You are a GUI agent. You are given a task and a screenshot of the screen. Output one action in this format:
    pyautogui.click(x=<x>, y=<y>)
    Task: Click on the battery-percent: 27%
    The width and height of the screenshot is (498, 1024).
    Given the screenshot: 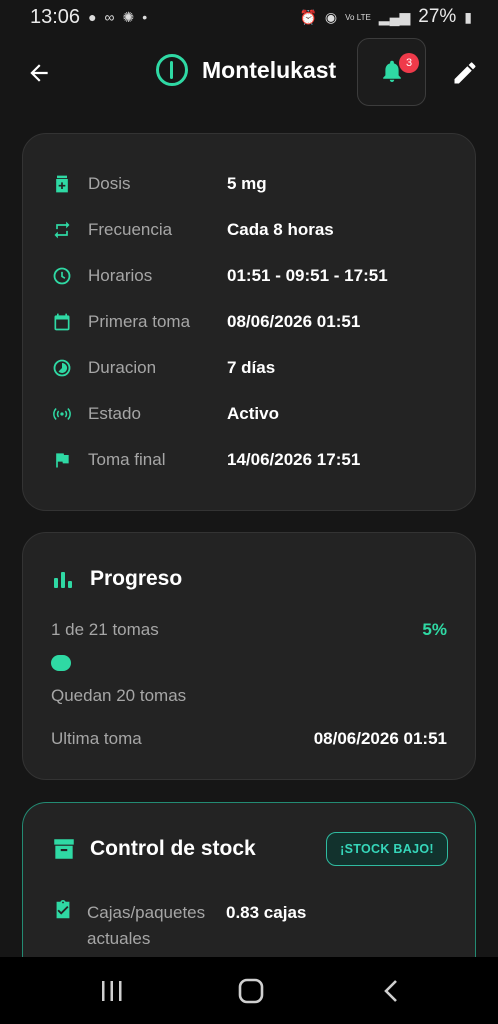 What is the action you would take?
    pyautogui.click(x=437, y=16)
    